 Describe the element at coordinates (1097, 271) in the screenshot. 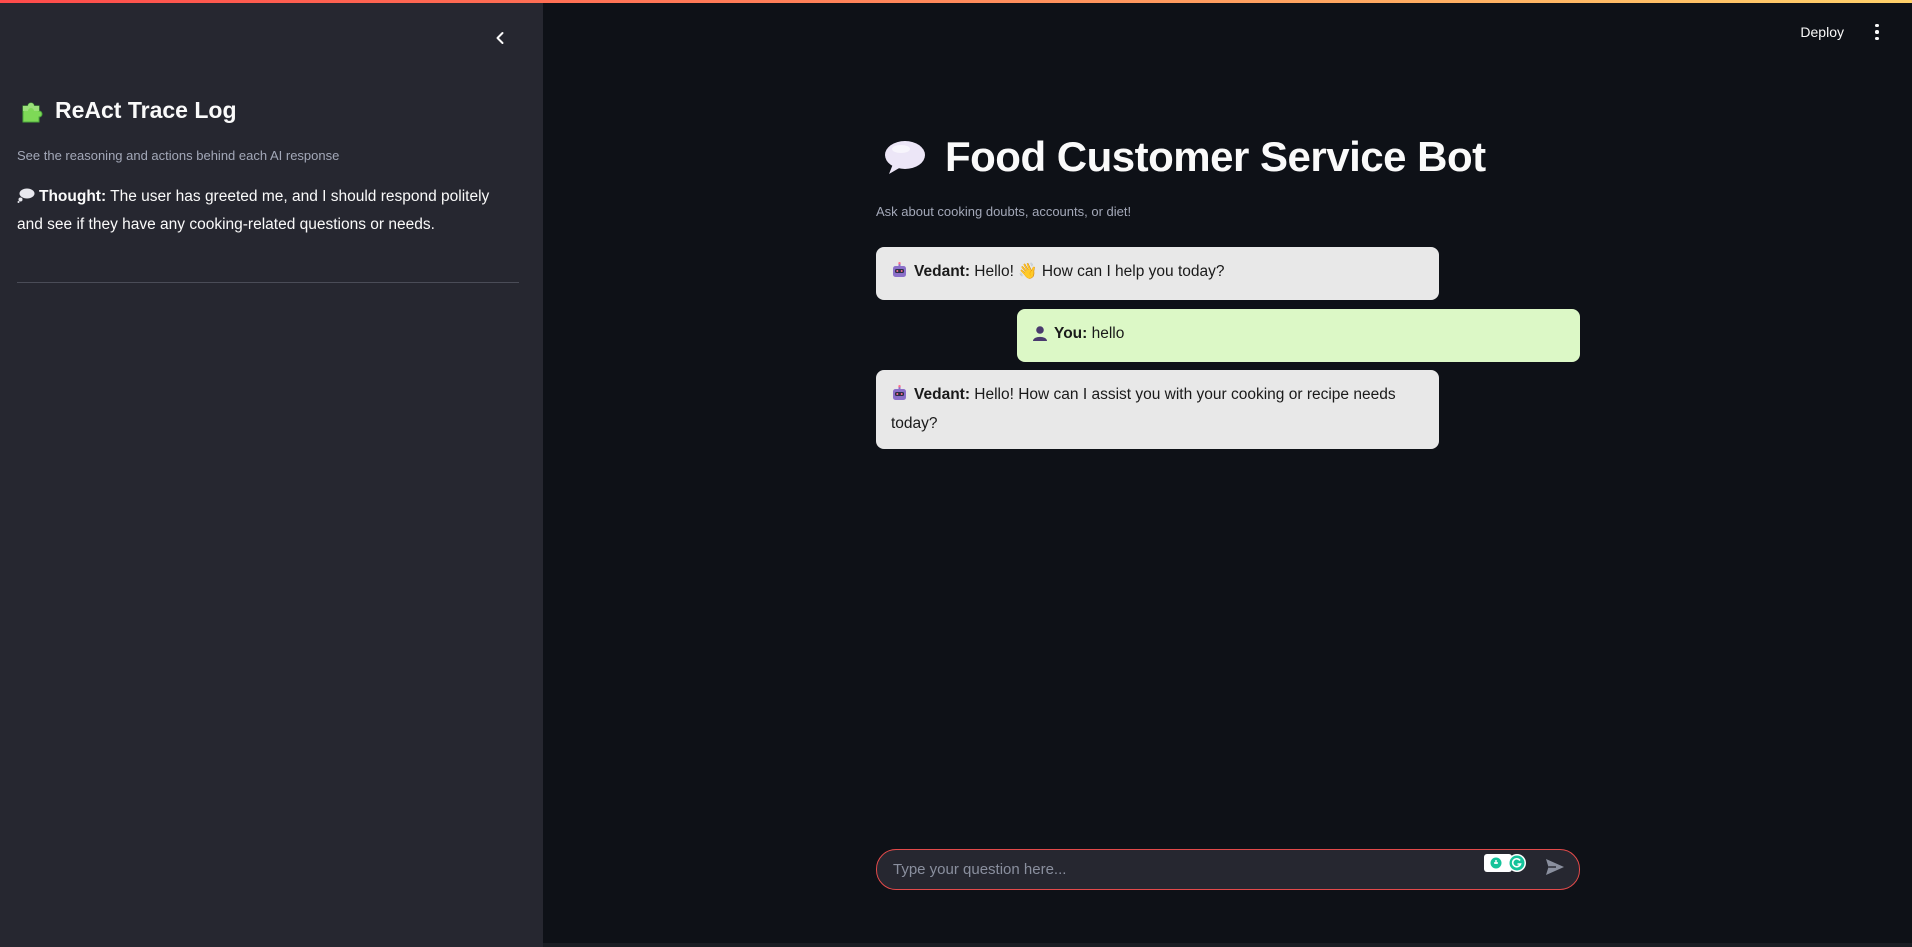

I see `message-text: Hello! 👋 How can I help you today?` at that location.